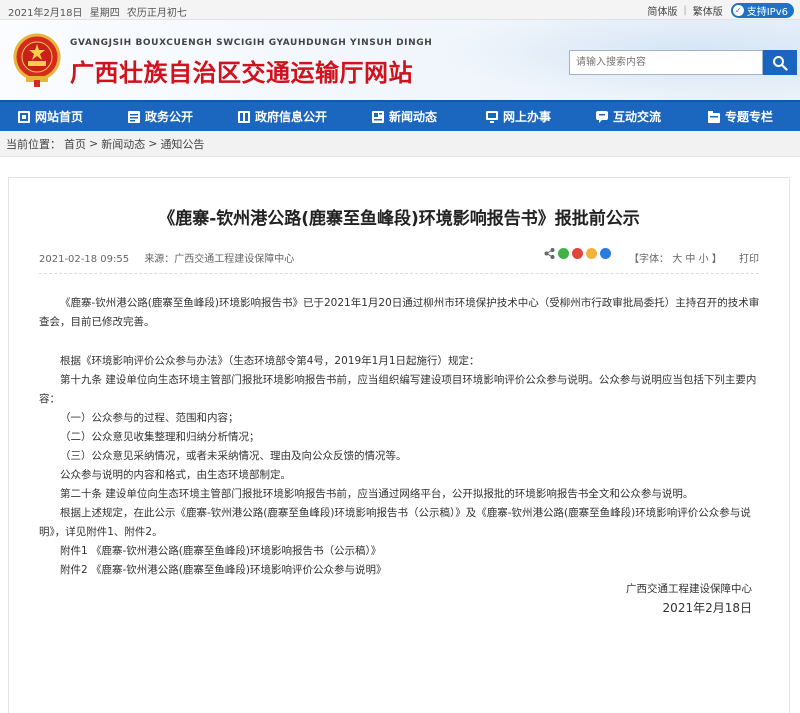 This screenshot has width=800, height=713. I want to click on nav-special-topics: 专题专栏, so click(745, 116).